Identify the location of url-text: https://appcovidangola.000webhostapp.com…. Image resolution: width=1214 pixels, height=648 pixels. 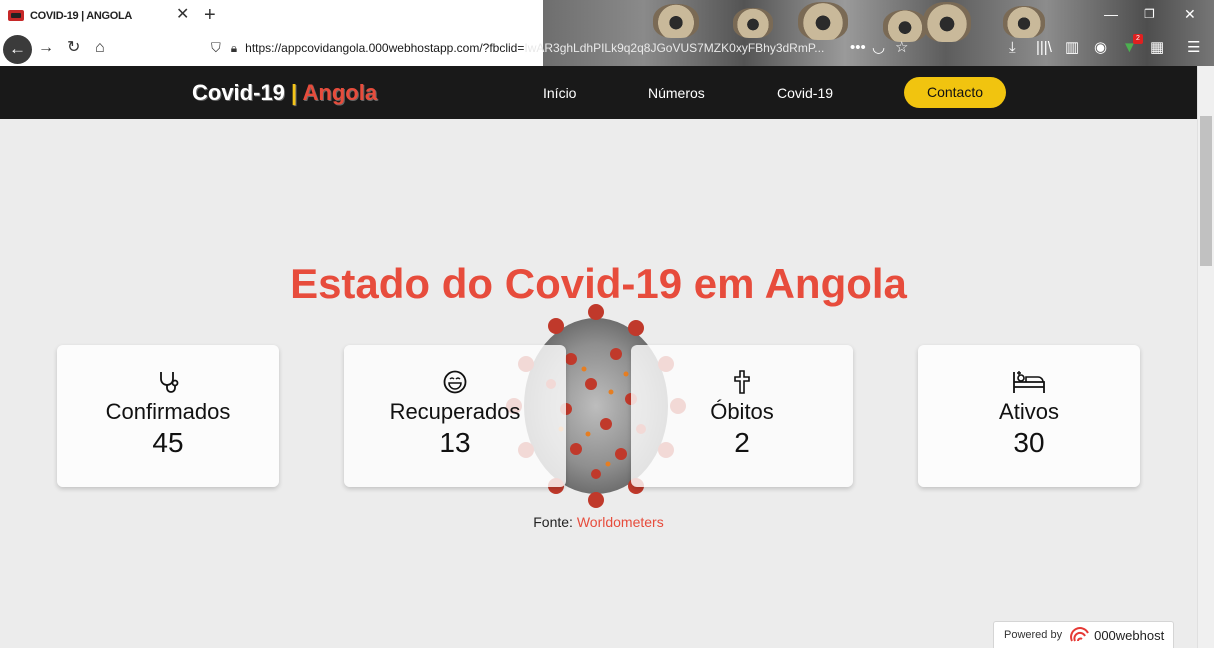
(540, 48).